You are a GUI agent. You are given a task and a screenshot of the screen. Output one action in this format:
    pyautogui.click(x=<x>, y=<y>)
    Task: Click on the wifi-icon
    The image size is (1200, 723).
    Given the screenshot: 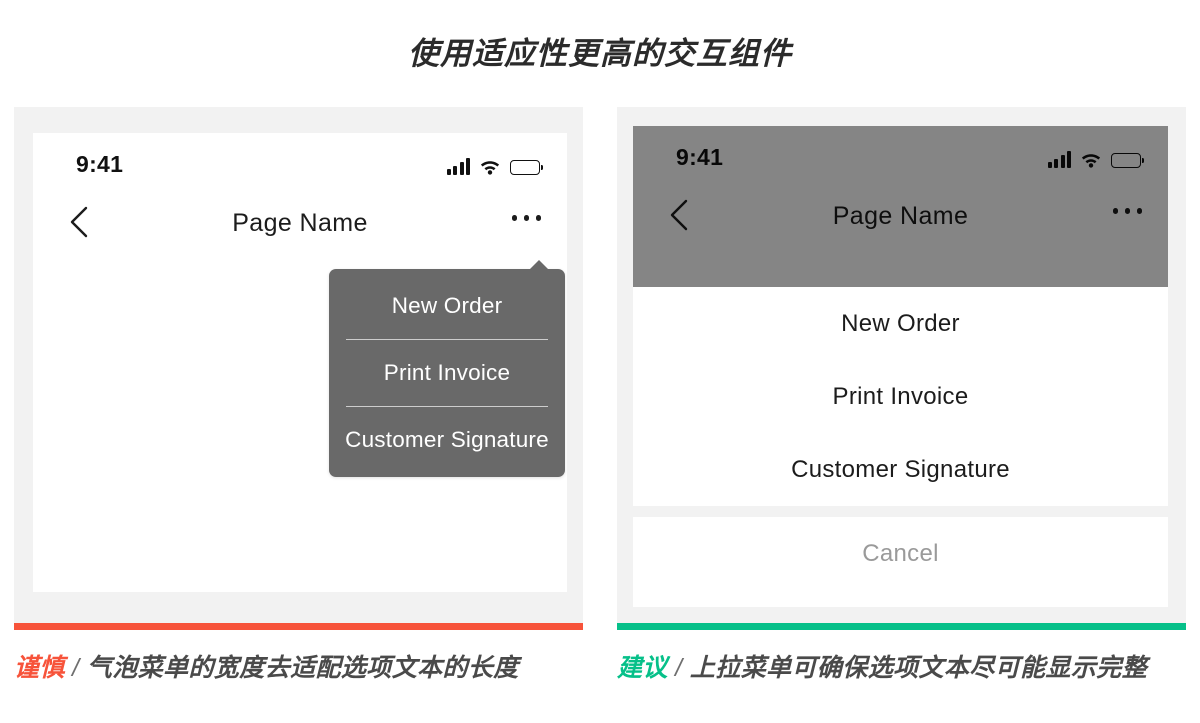 What is the action you would take?
    pyautogui.click(x=490, y=168)
    